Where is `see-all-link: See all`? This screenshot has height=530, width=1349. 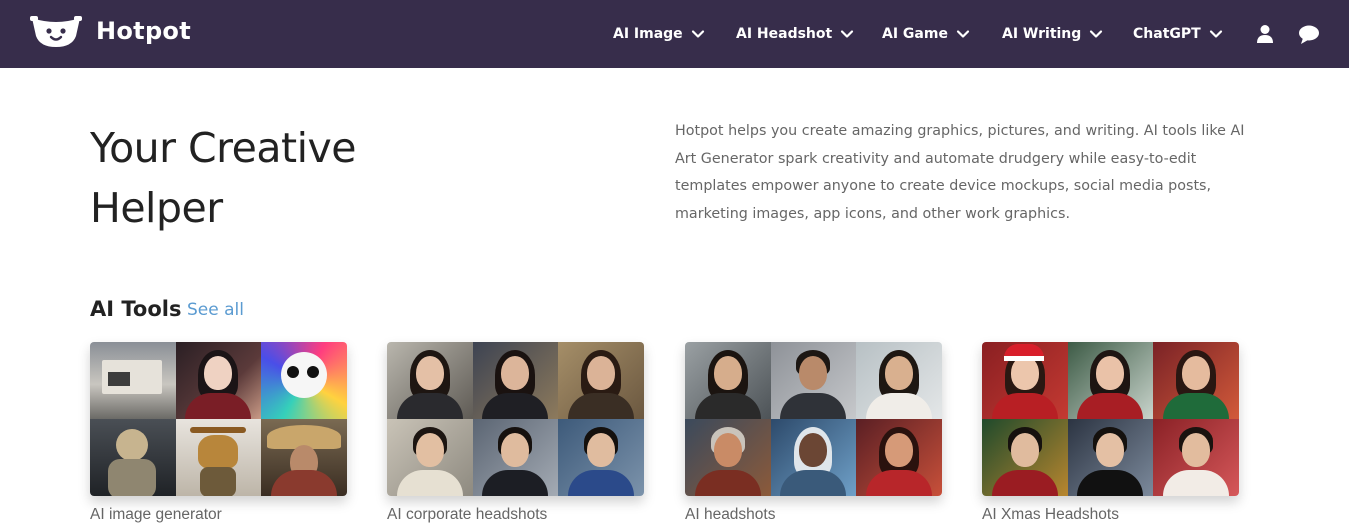
see-all-link: See all is located at coordinates (215, 310).